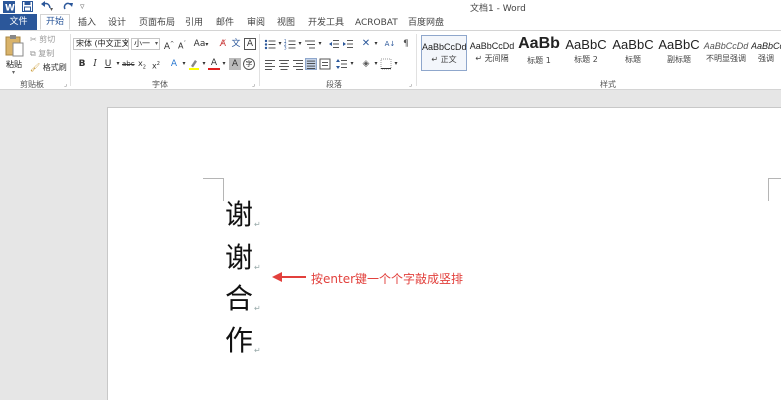 This screenshot has width=781, height=400. Describe the element at coordinates (679, 59) in the screenshot. I see `style-name: 副标题` at that location.